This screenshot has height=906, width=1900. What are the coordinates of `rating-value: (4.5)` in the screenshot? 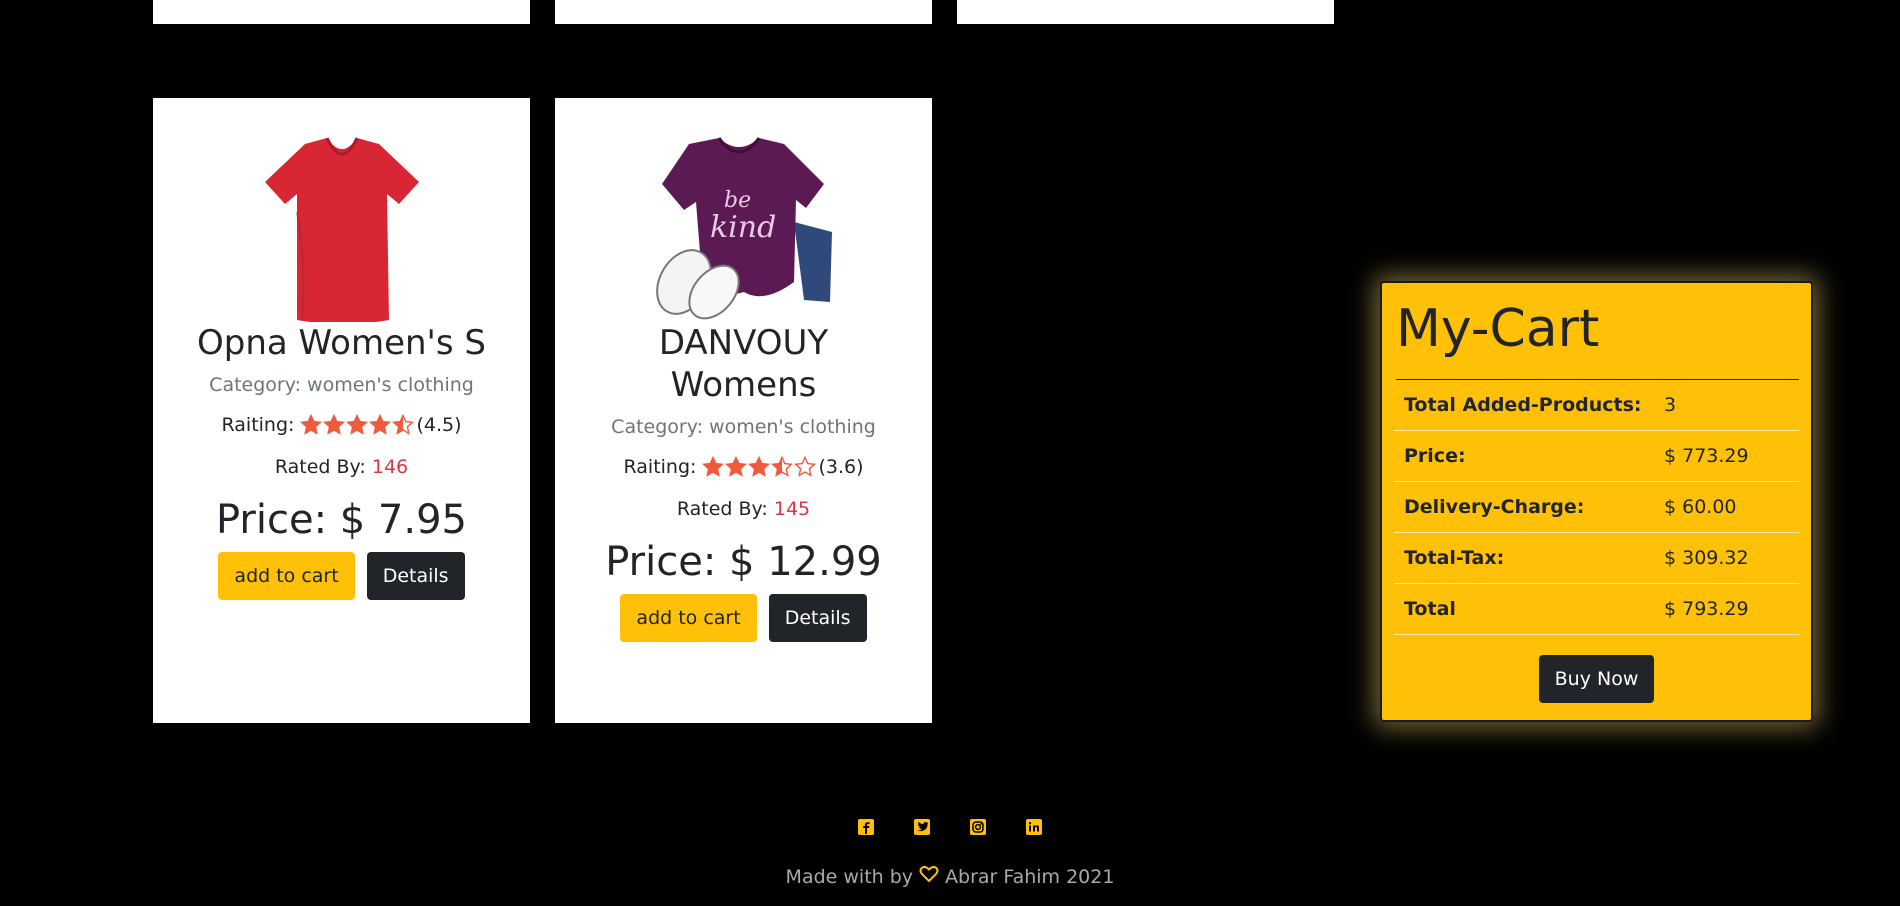 It's located at (439, 425).